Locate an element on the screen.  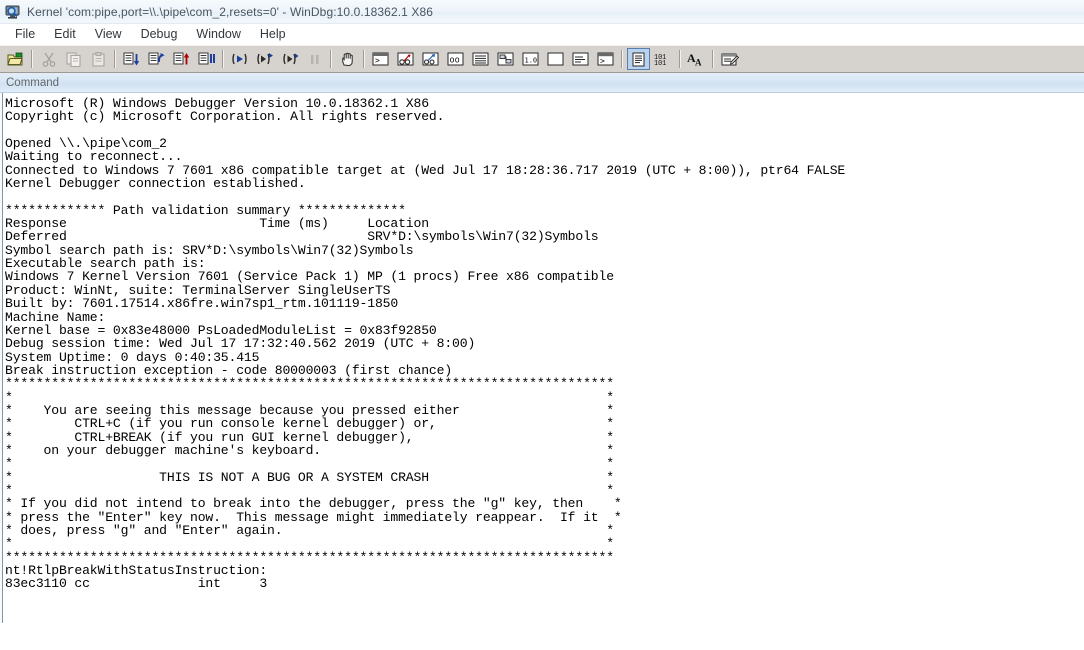
menu-bar: File Edit View Debug Window Help is located at coordinates (542, 34).